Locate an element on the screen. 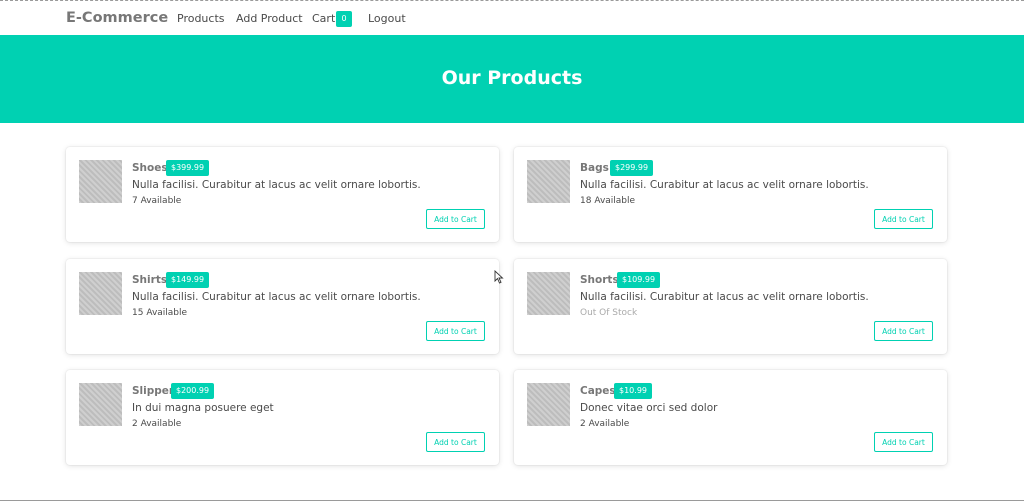  stock-status: Out Of Stock is located at coordinates (609, 313).